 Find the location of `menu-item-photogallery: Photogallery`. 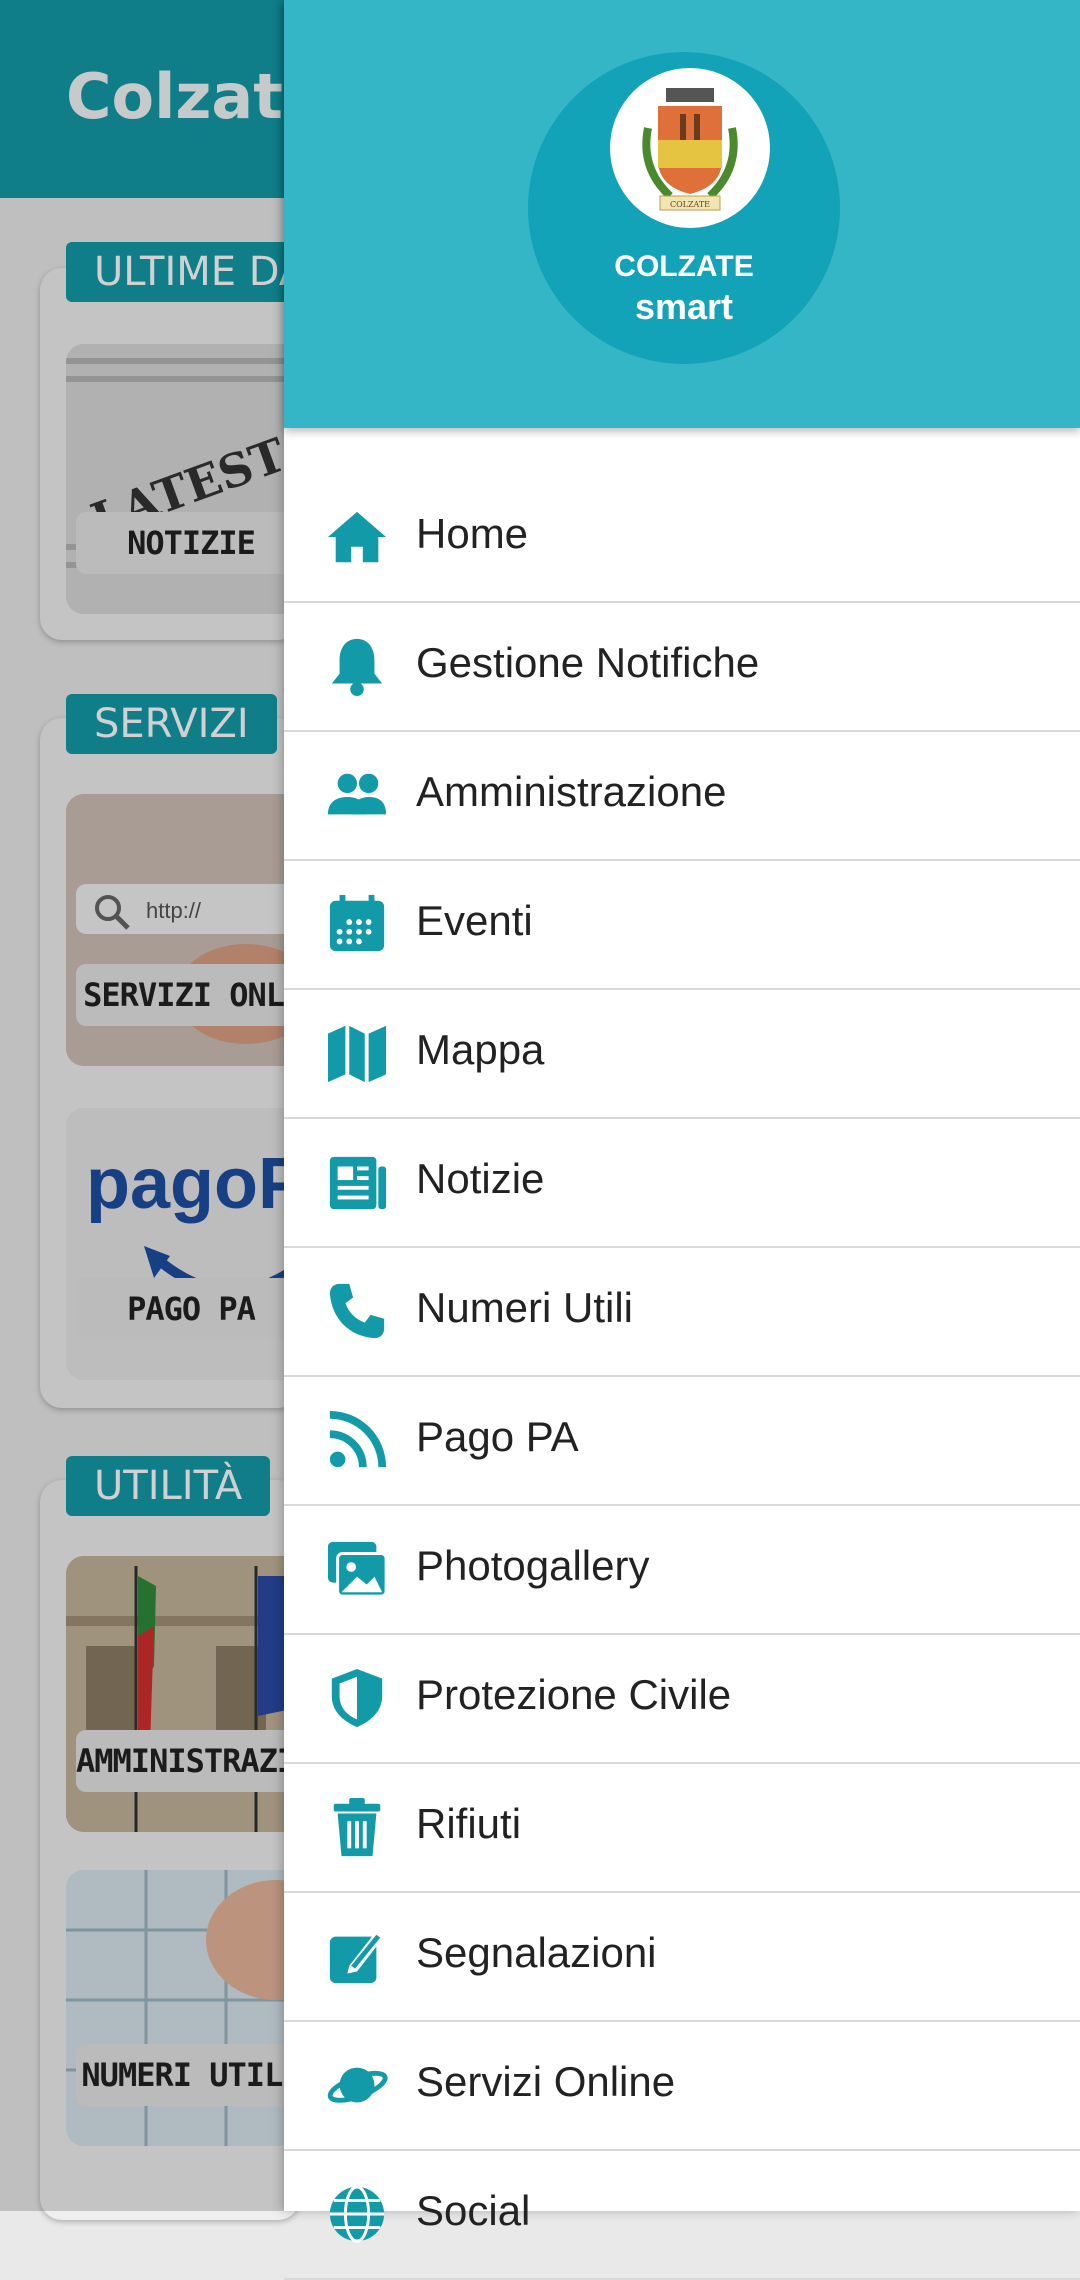

menu-item-photogallery: Photogallery is located at coordinates (682, 1570).